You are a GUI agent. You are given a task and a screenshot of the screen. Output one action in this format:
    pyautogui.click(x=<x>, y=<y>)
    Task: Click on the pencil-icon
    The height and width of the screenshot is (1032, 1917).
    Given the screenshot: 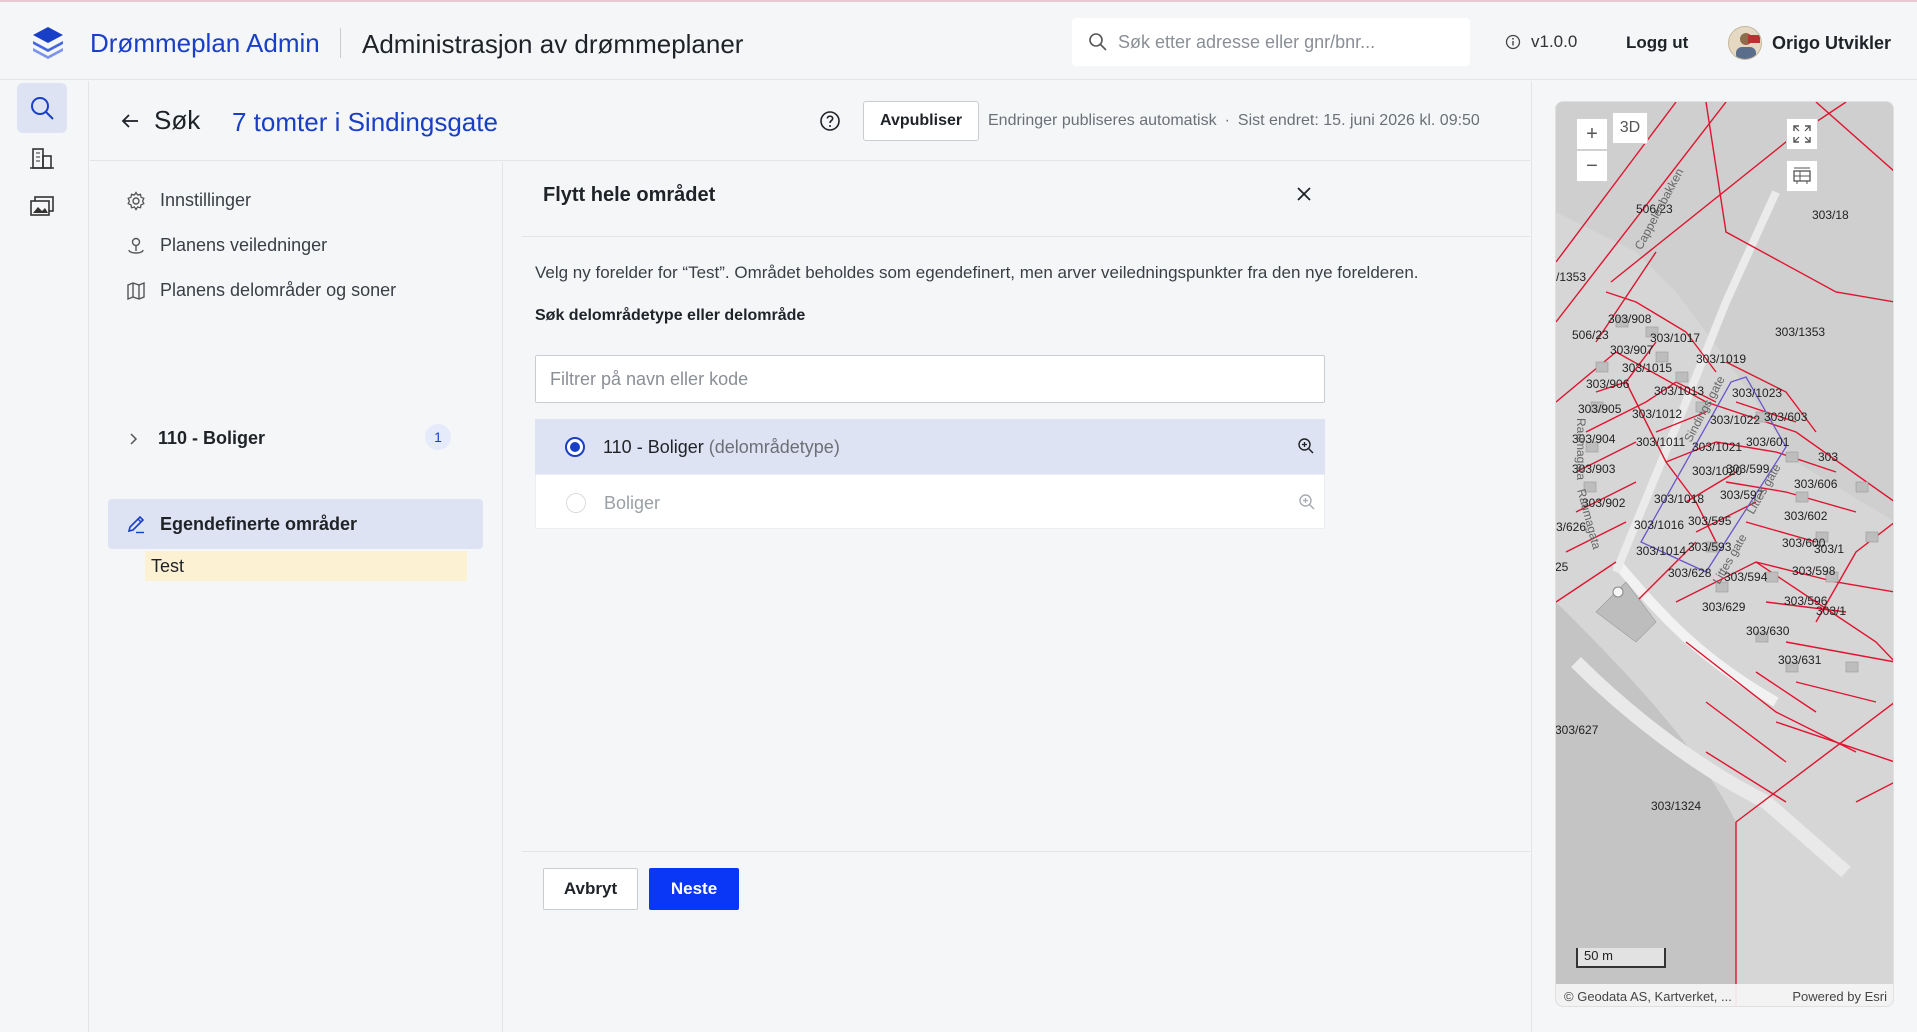 What is the action you would take?
    pyautogui.click(x=136, y=524)
    